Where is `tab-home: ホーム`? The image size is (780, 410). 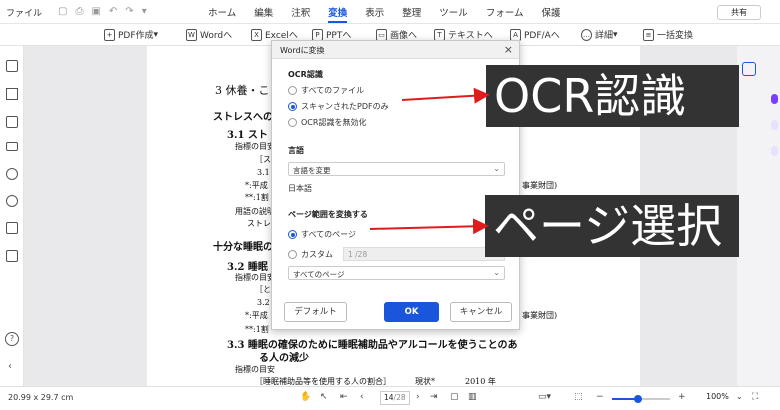
tab-home: ホーム is located at coordinates (222, 14).